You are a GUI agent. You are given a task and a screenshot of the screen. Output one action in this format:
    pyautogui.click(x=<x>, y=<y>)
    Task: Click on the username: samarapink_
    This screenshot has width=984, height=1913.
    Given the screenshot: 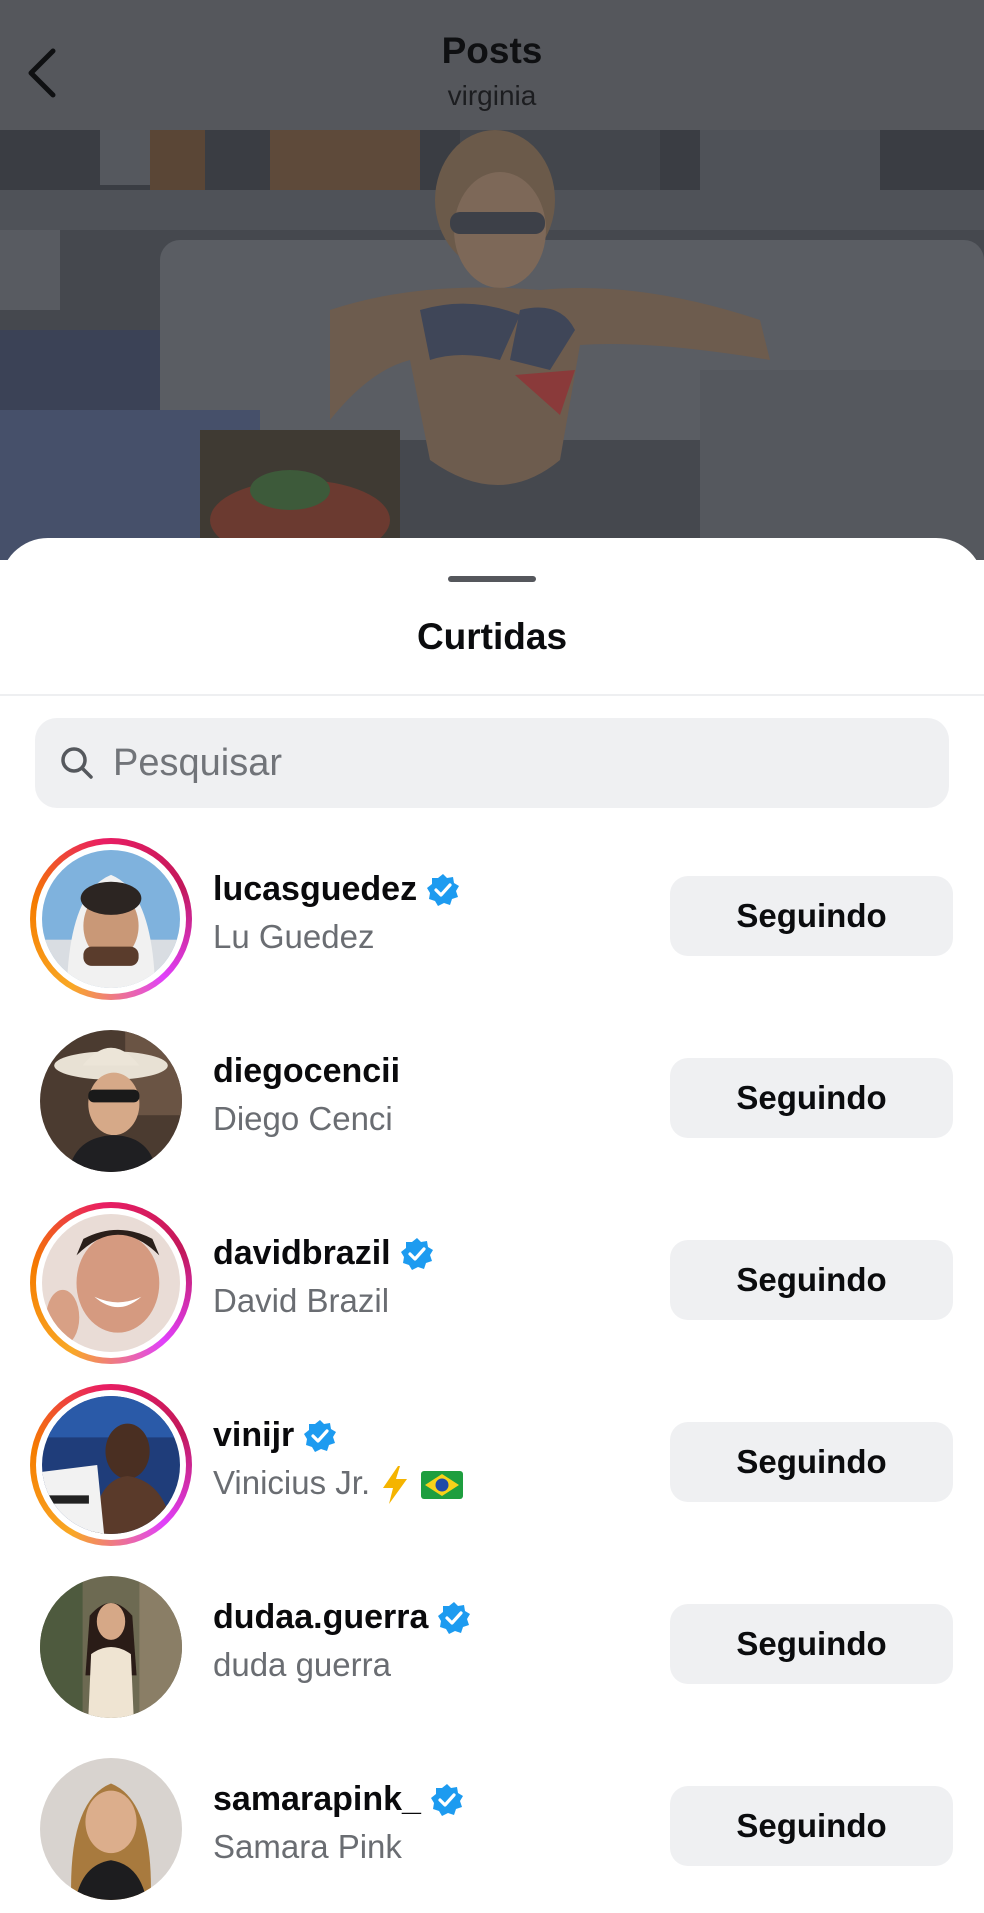 What is the action you would take?
    pyautogui.click(x=317, y=1799)
    